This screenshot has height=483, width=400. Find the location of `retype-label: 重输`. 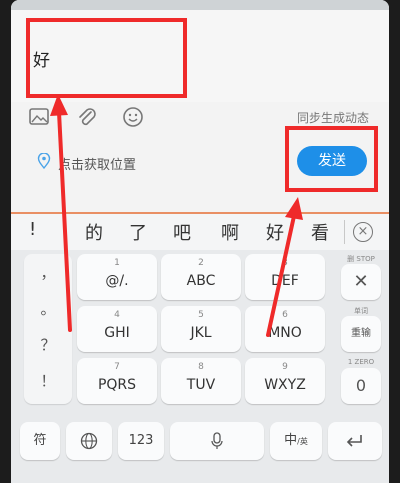

retype-label: 重输 is located at coordinates (361, 333).